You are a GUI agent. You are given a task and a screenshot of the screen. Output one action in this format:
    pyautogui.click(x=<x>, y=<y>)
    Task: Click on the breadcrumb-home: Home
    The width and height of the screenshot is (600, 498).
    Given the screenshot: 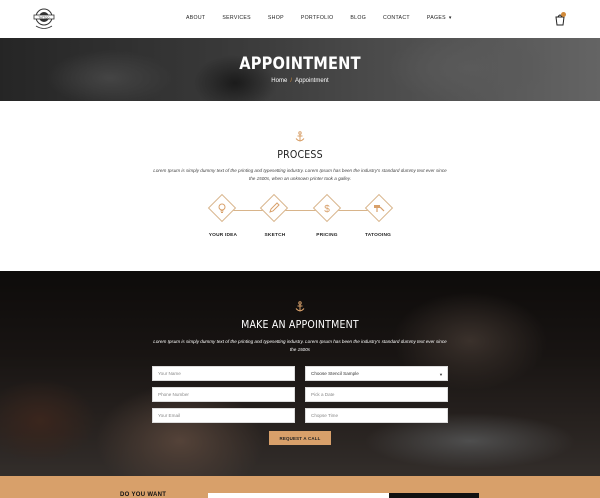 What is the action you would take?
    pyautogui.click(x=279, y=81)
    